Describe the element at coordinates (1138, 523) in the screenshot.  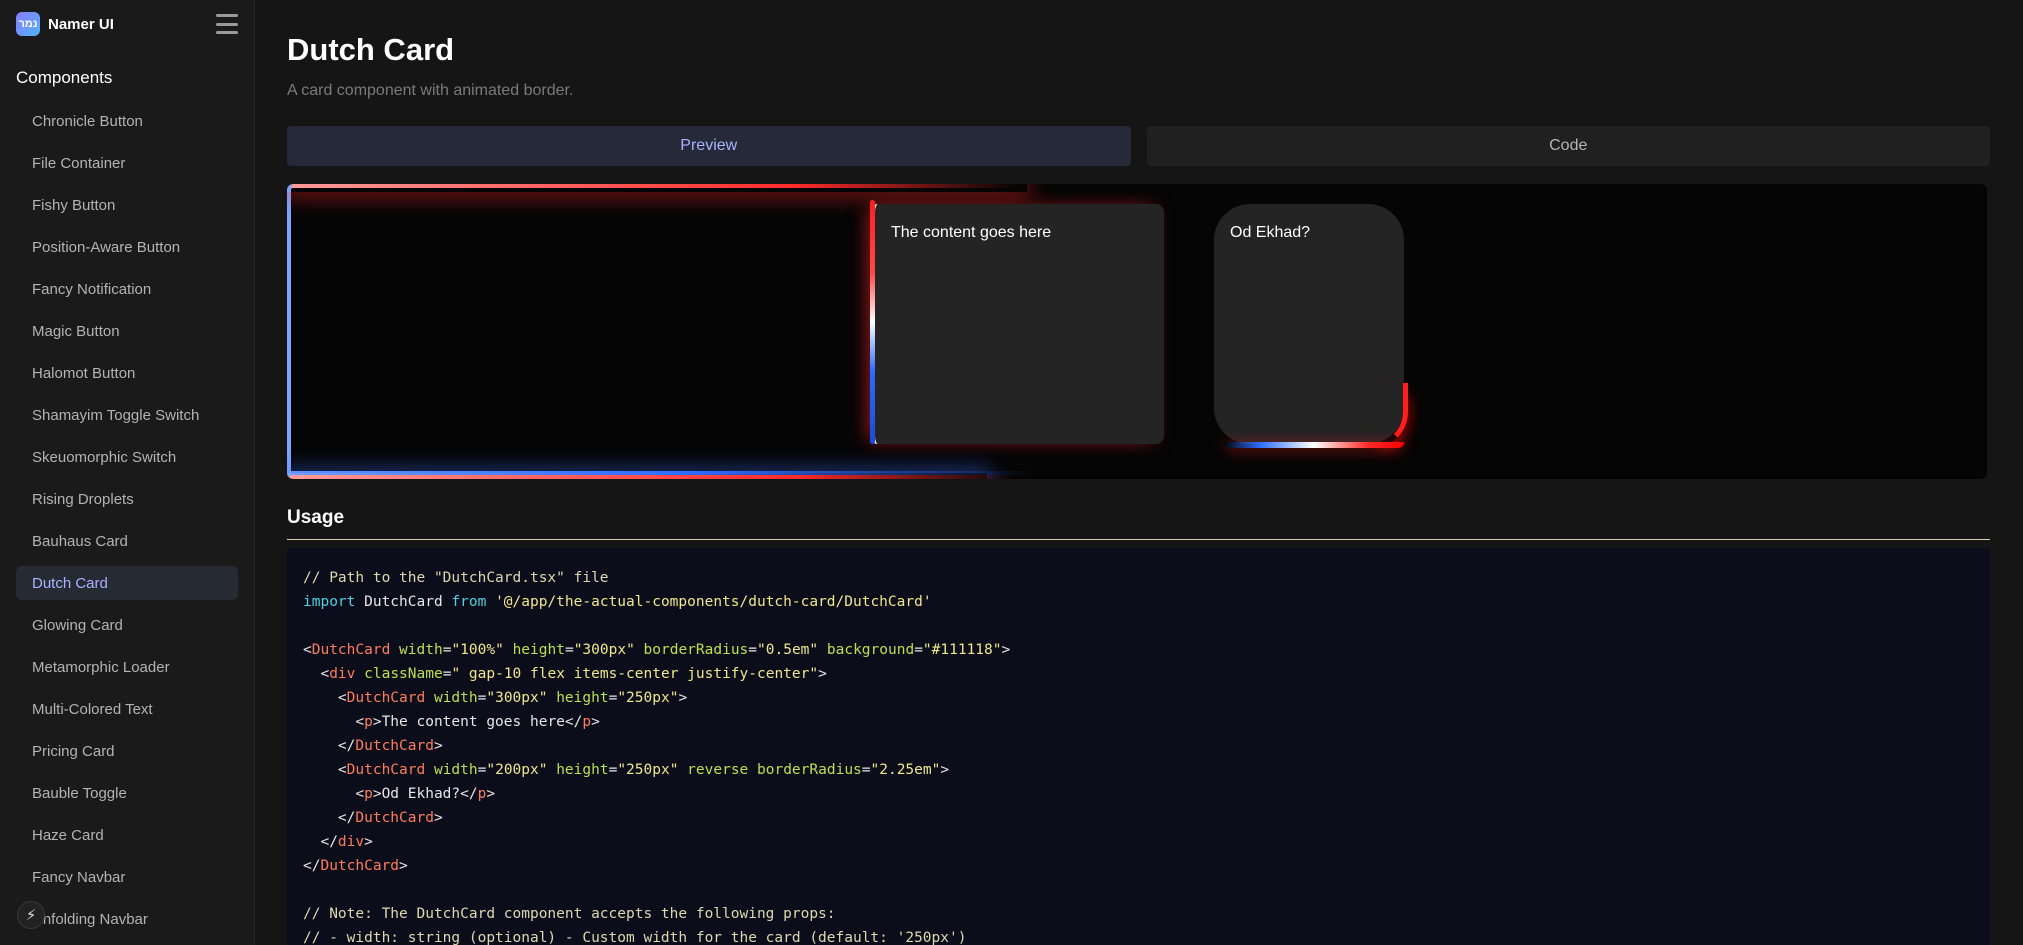
I see `usage-heading: Usage` at that location.